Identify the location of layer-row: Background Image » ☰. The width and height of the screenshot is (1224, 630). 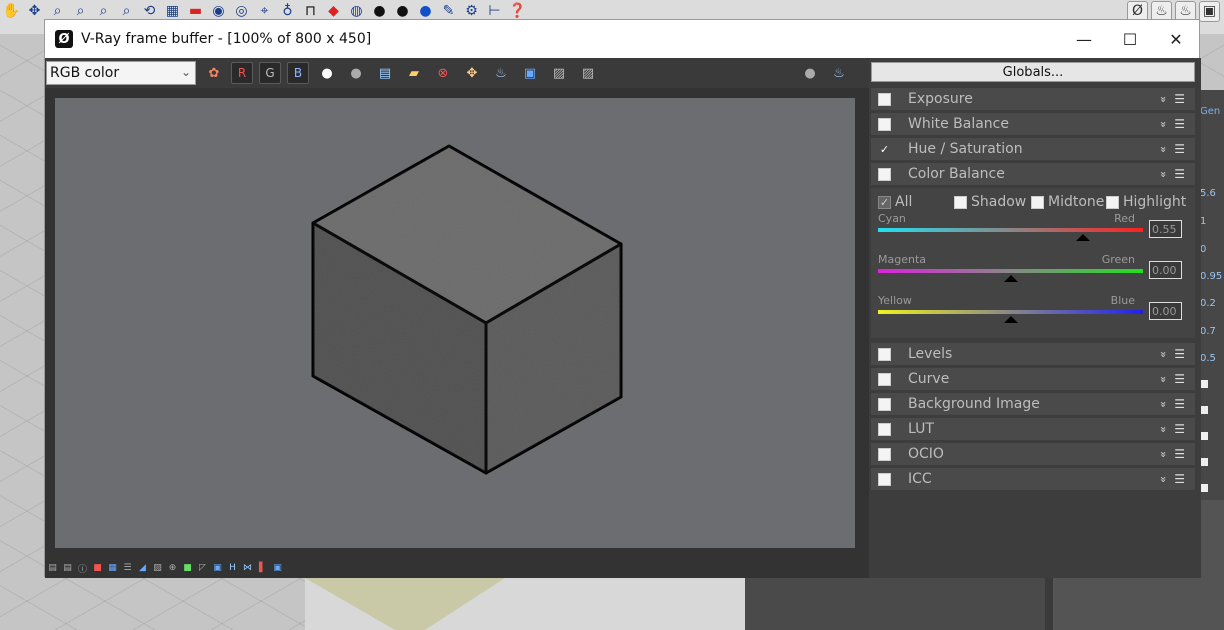
(1033, 404).